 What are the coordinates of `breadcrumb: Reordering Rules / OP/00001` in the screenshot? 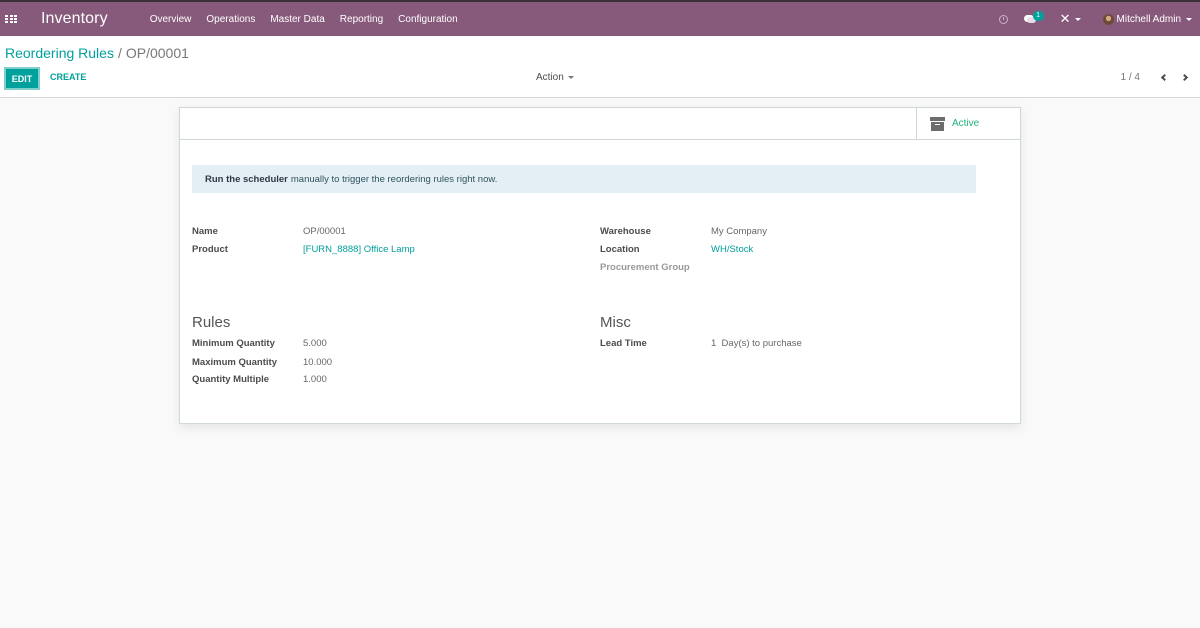 It's located at (97, 53).